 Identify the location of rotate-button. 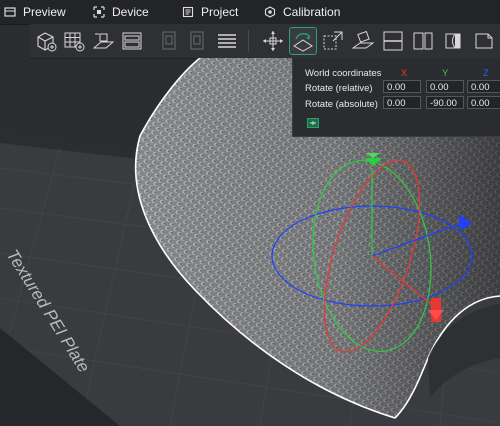
(303, 41).